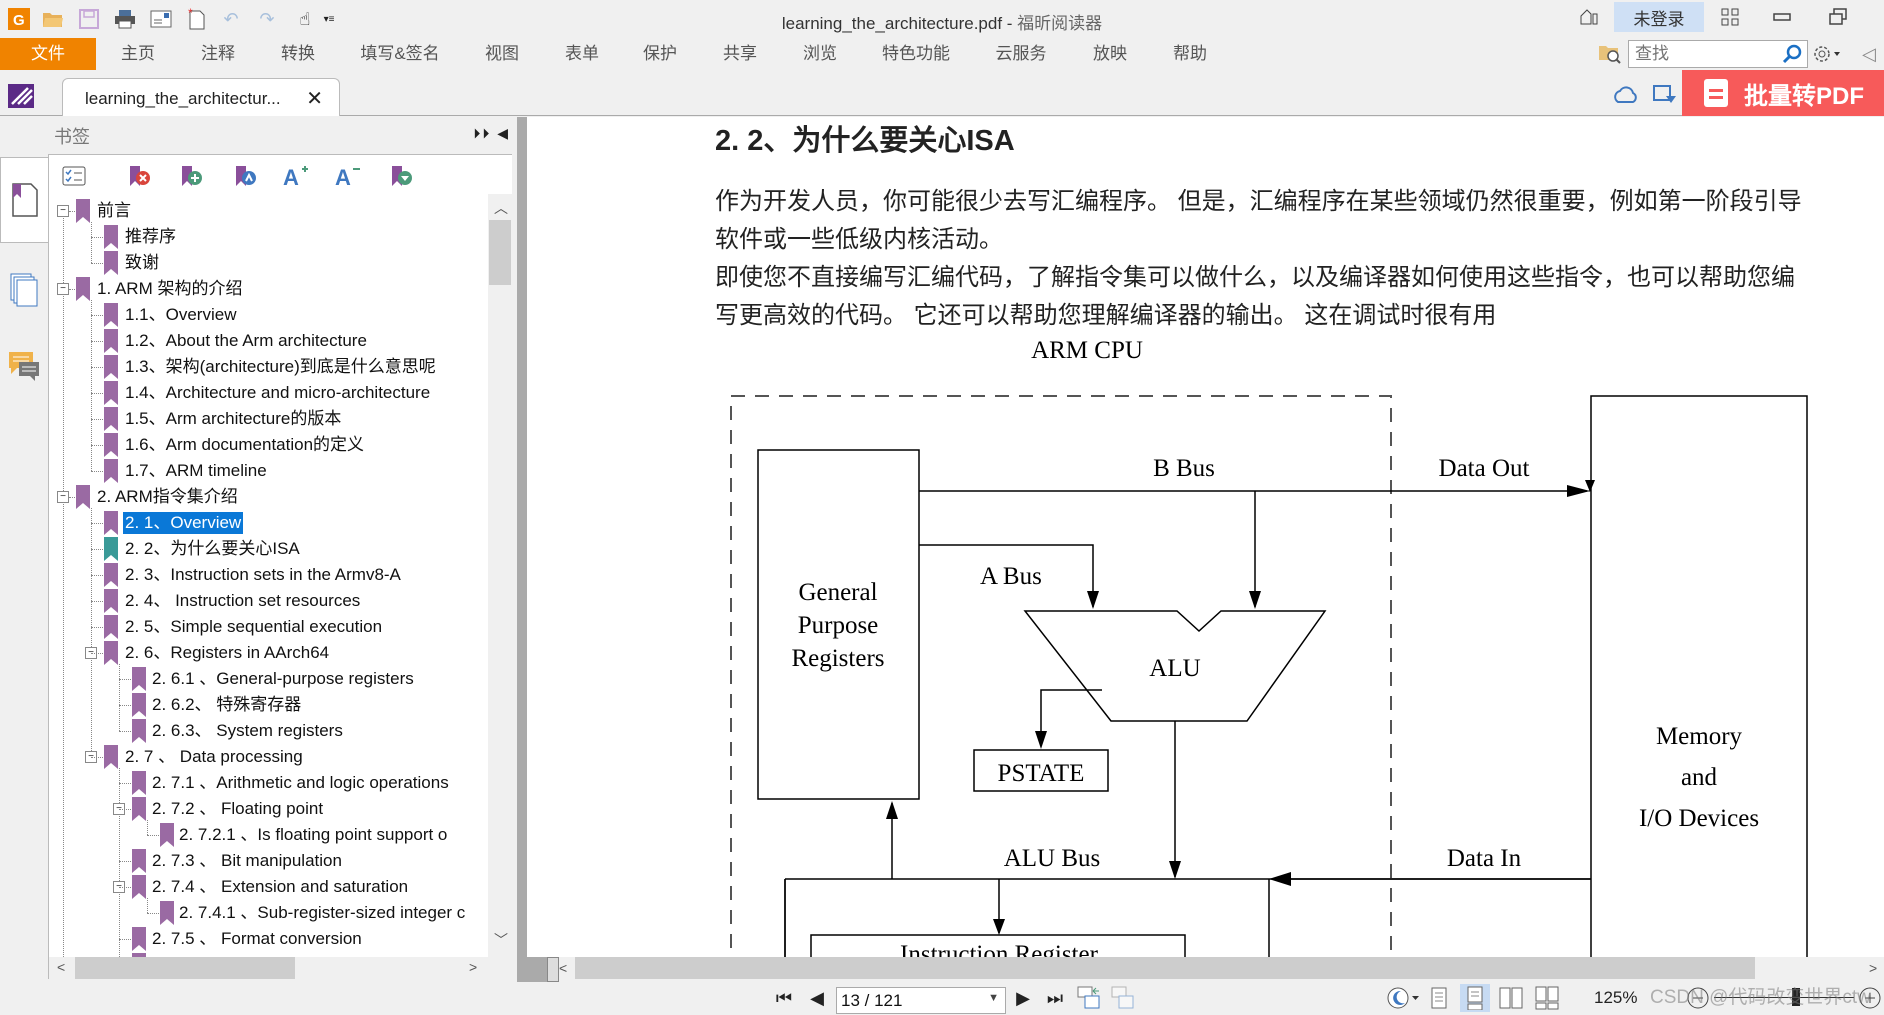  What do you see at coordinates (298, 54) in the screenshot?
I see `menu-convert: 转换` at bounding box center [298, 54].